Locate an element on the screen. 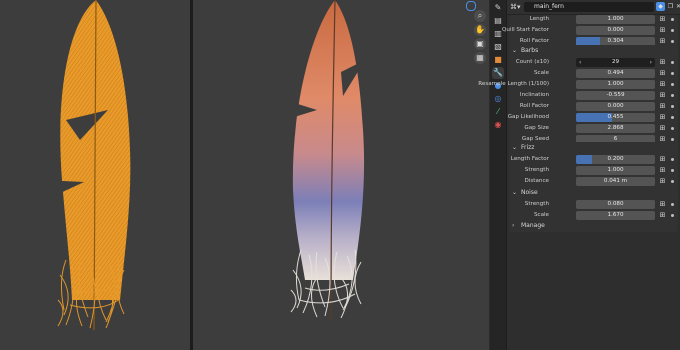 The height and width of the screenshot is (350, 680). general-row: Quill Start Factor 0.000 ⊞ is located at coordinates (591, 30).